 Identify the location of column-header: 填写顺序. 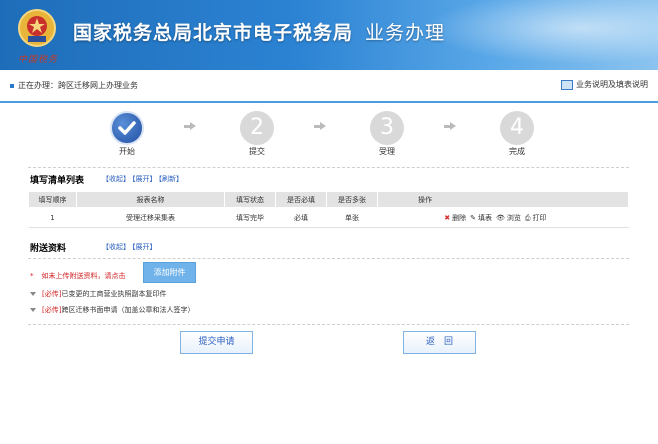
(52, 199).